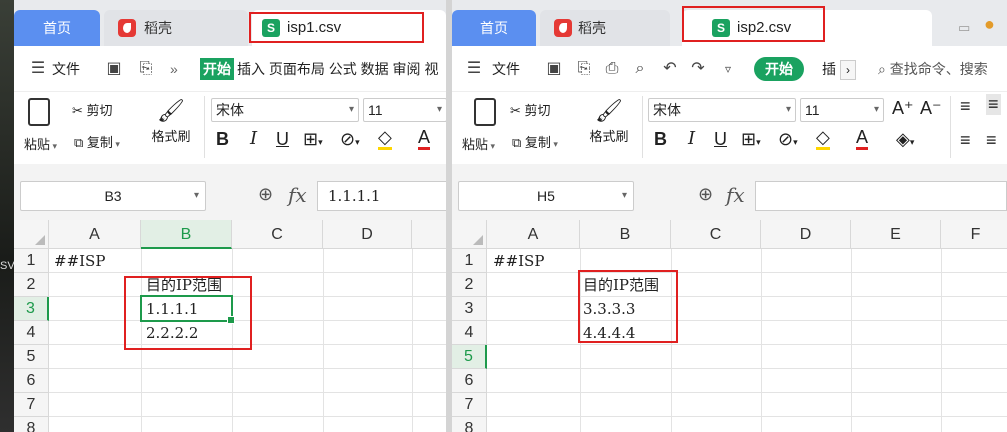 This screenshot has height=432, width=1007. Describe the element at coordinates (698, 69) in the screenshot. I see `redo-icon: ↷` at that location.